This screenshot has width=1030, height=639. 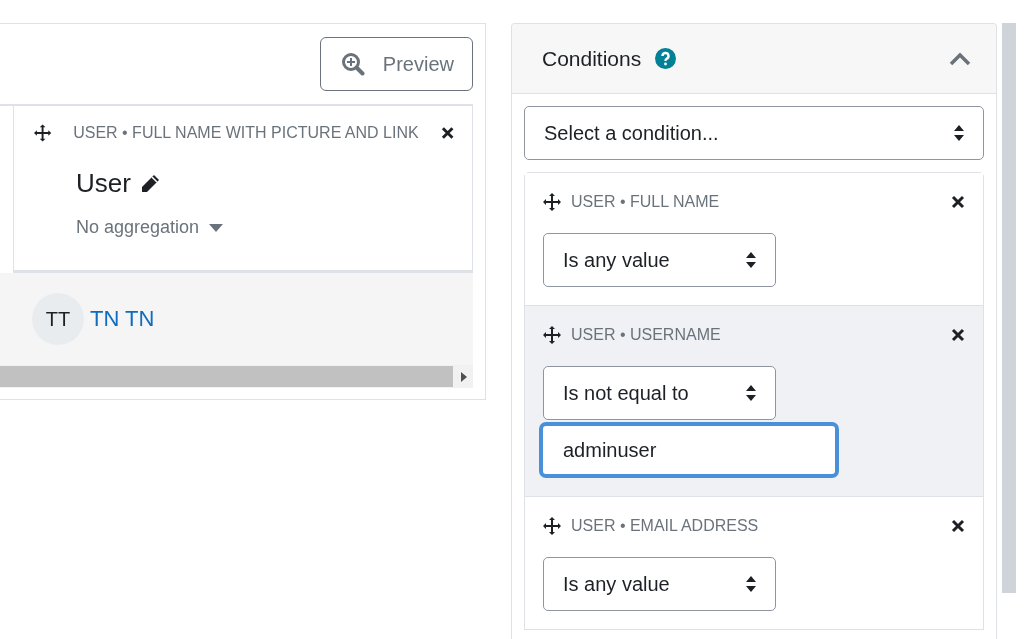 I want to click on condition-title: USER • EMAIL ADDRESS, so click(x=665, y=526).